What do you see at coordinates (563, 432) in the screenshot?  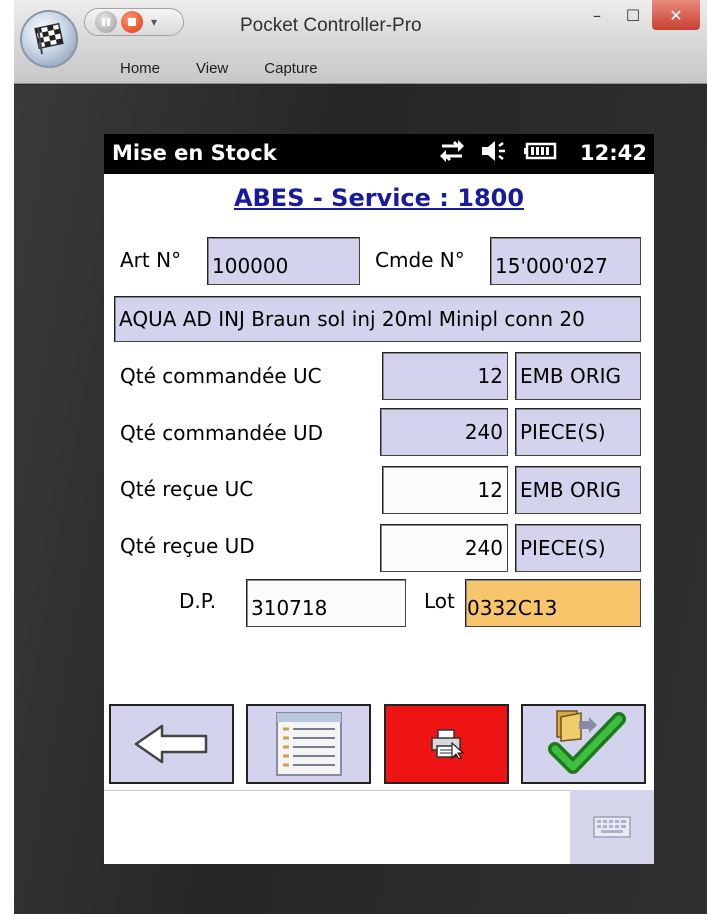 I see `qty-ordered-ud-unit-value: PIECE(S)` at bounding box center [563, 432].